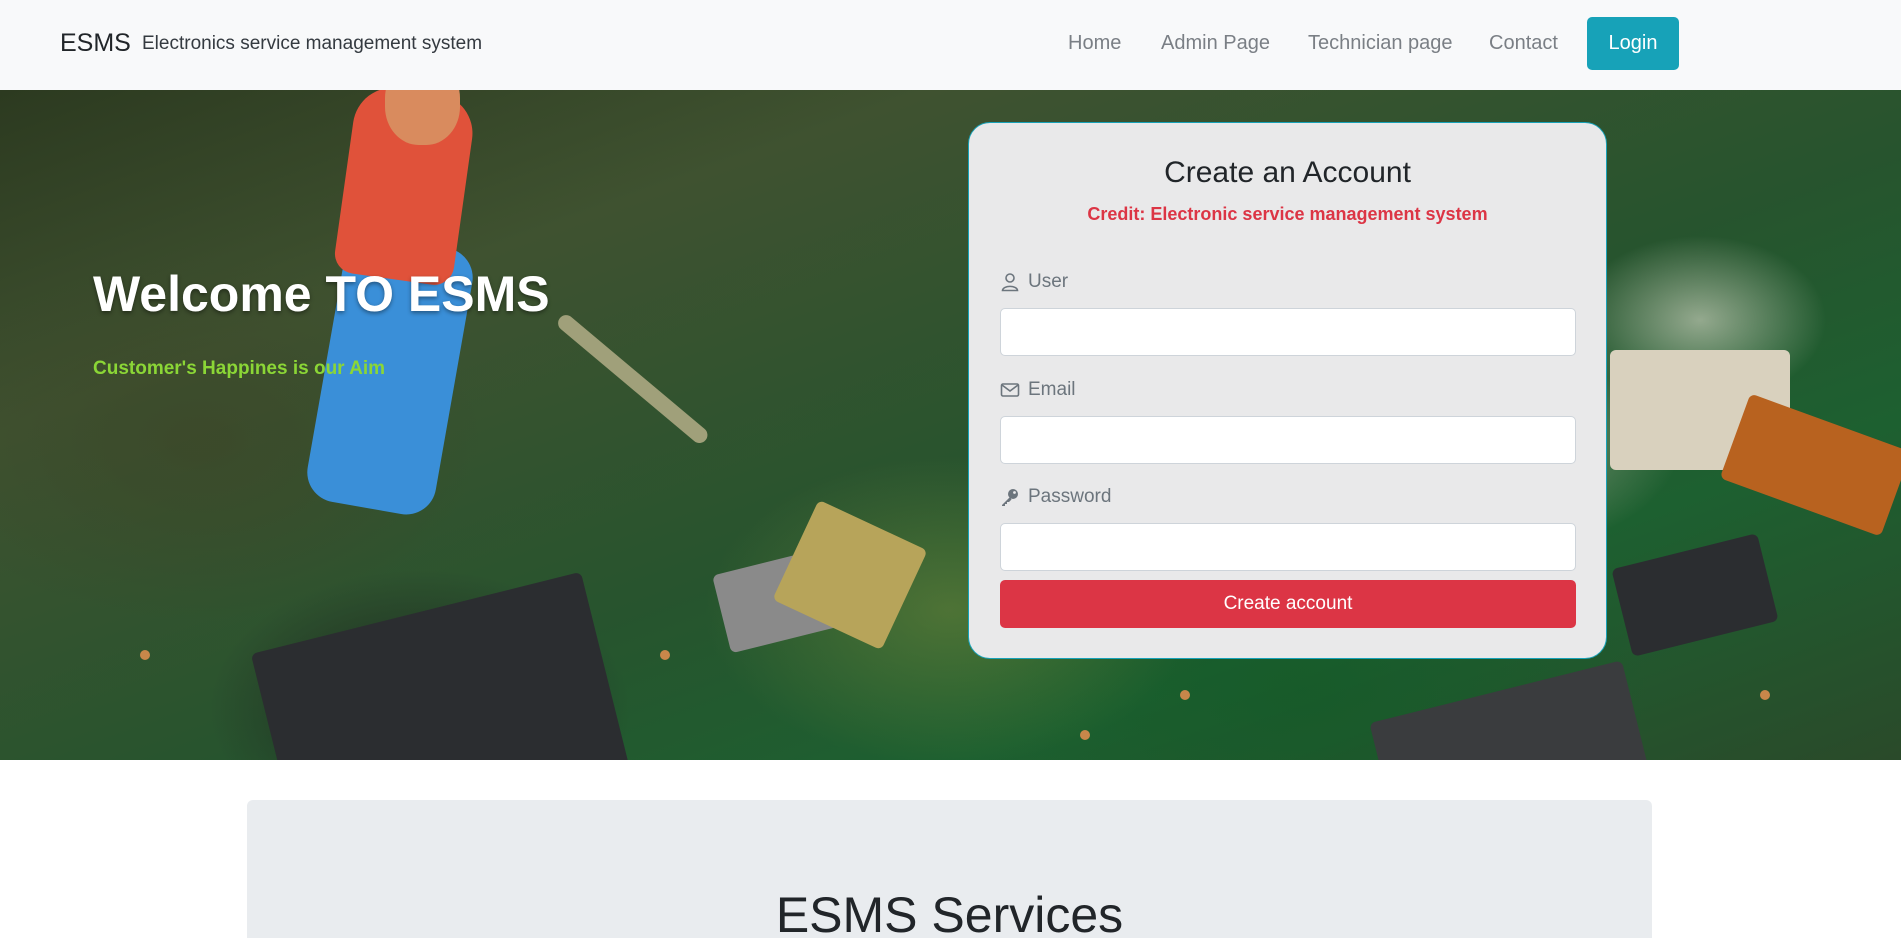 The width and height of the screenshot is (1901, 938). Describe the element at coordinates (949, 869) in the screenshot. I see `services-section: ESMS Services` at that location.